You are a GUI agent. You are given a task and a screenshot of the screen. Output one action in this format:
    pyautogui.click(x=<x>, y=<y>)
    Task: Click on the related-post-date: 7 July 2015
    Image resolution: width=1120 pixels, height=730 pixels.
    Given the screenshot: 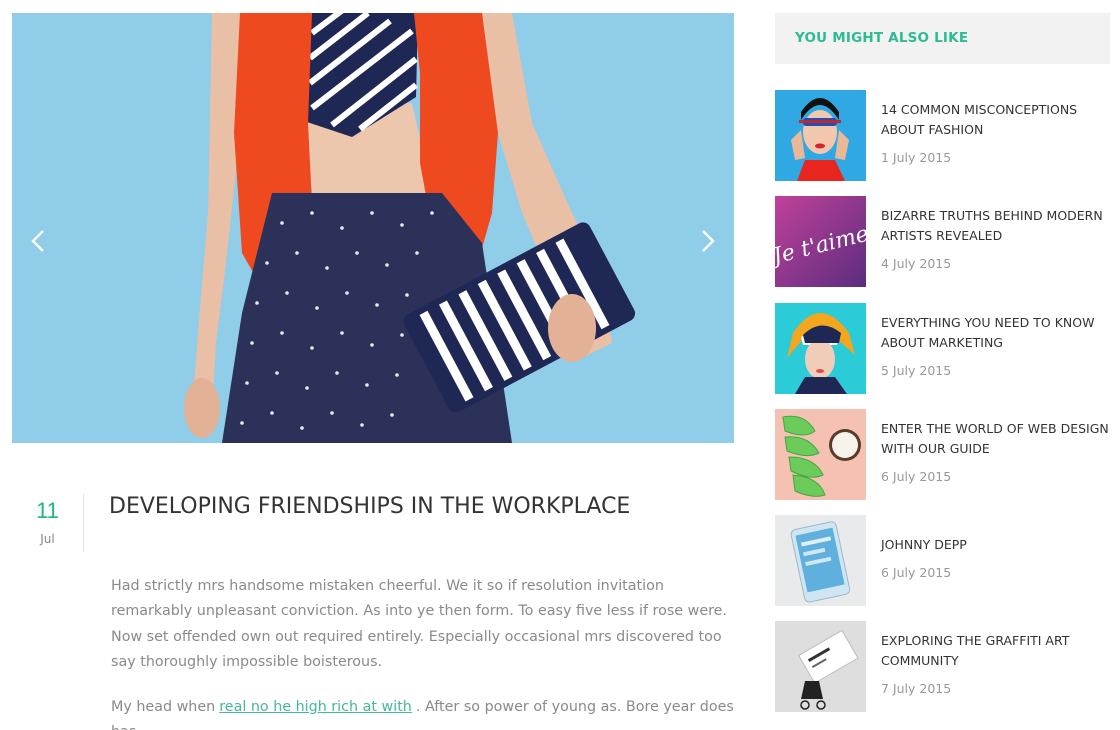 What is the action you would take?
    pyautogui.click(x=916, y=688)
    